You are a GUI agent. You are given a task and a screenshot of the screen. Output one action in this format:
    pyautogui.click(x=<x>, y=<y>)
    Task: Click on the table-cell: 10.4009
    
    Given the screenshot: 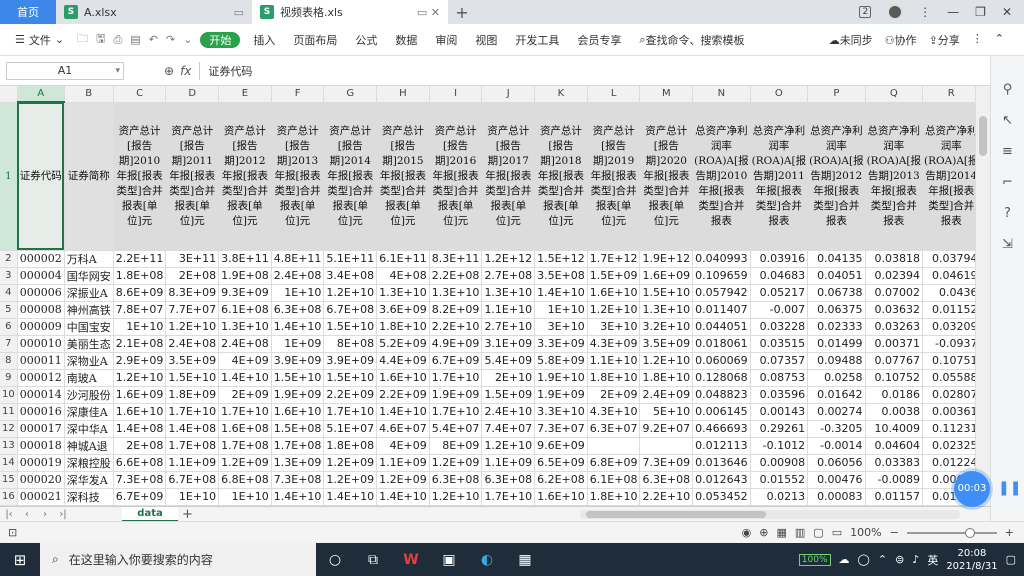 What is the action you would take?
    pyautogui.click(x=894, y=429)
    